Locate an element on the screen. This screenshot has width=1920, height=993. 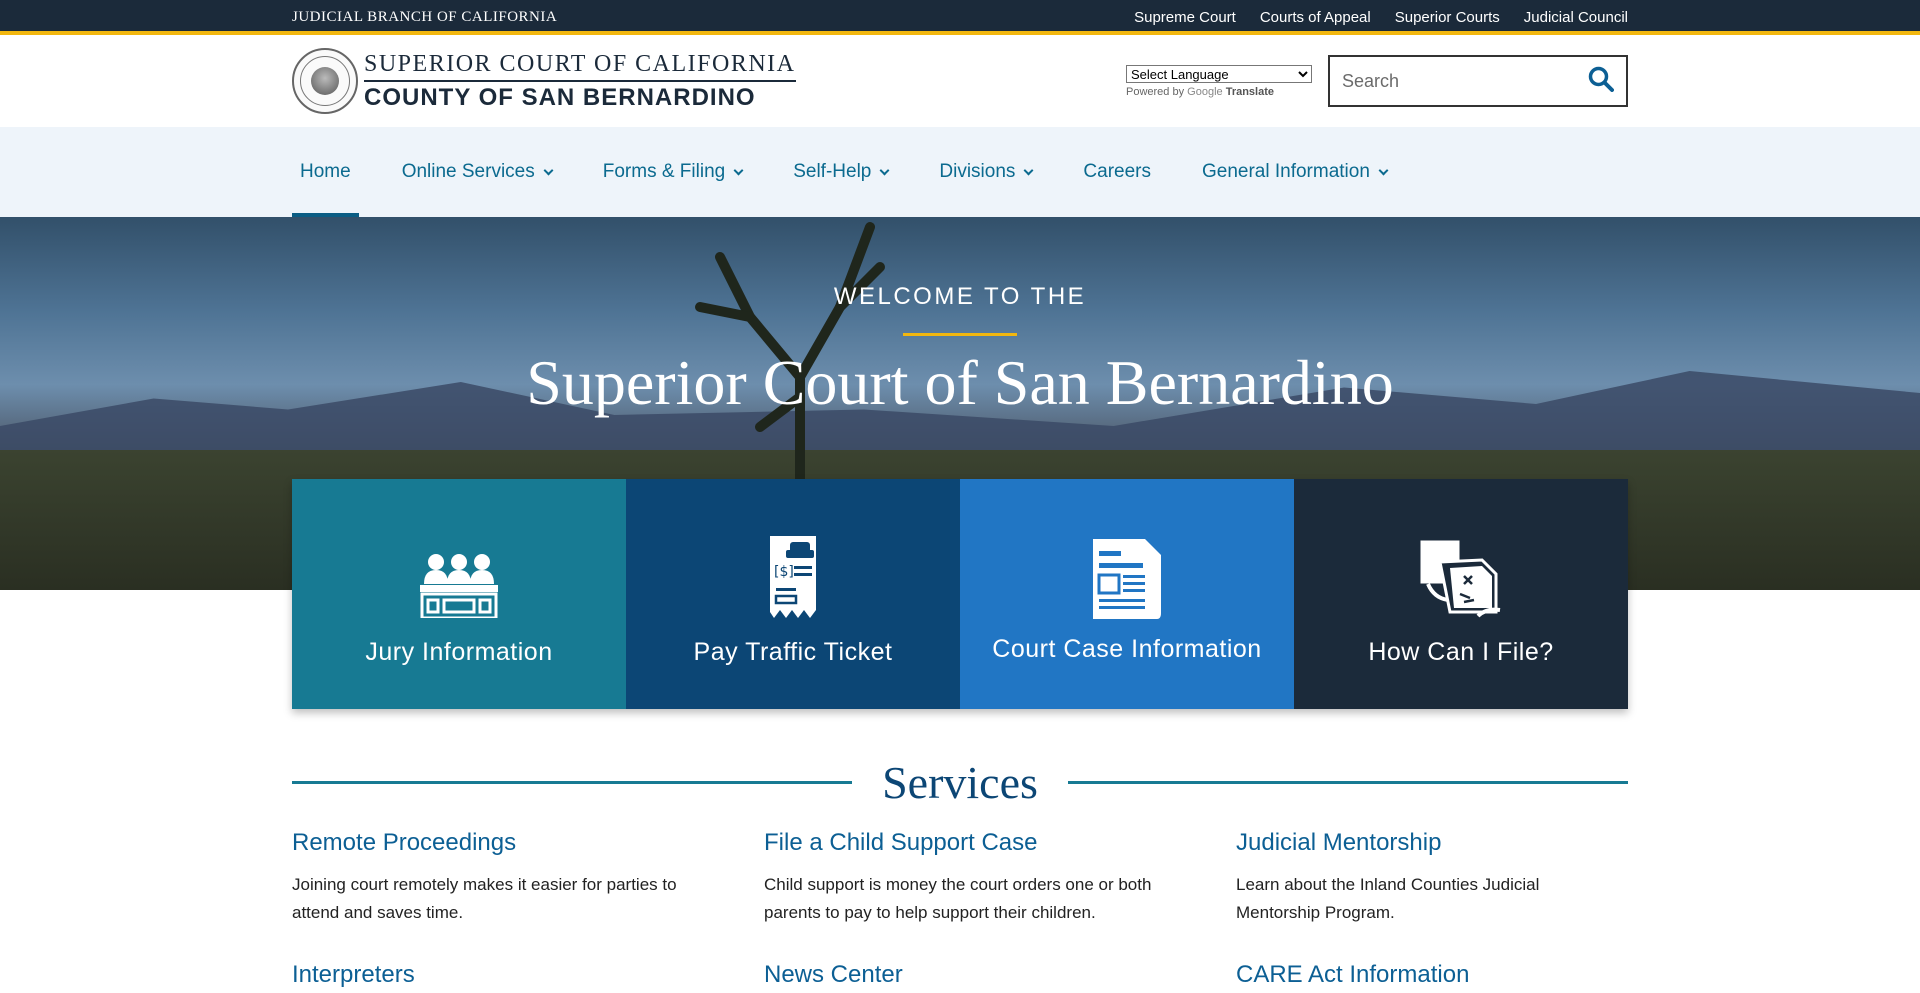
nav-forms-filing: Forms & Filing is located at coordinates (672, 172).